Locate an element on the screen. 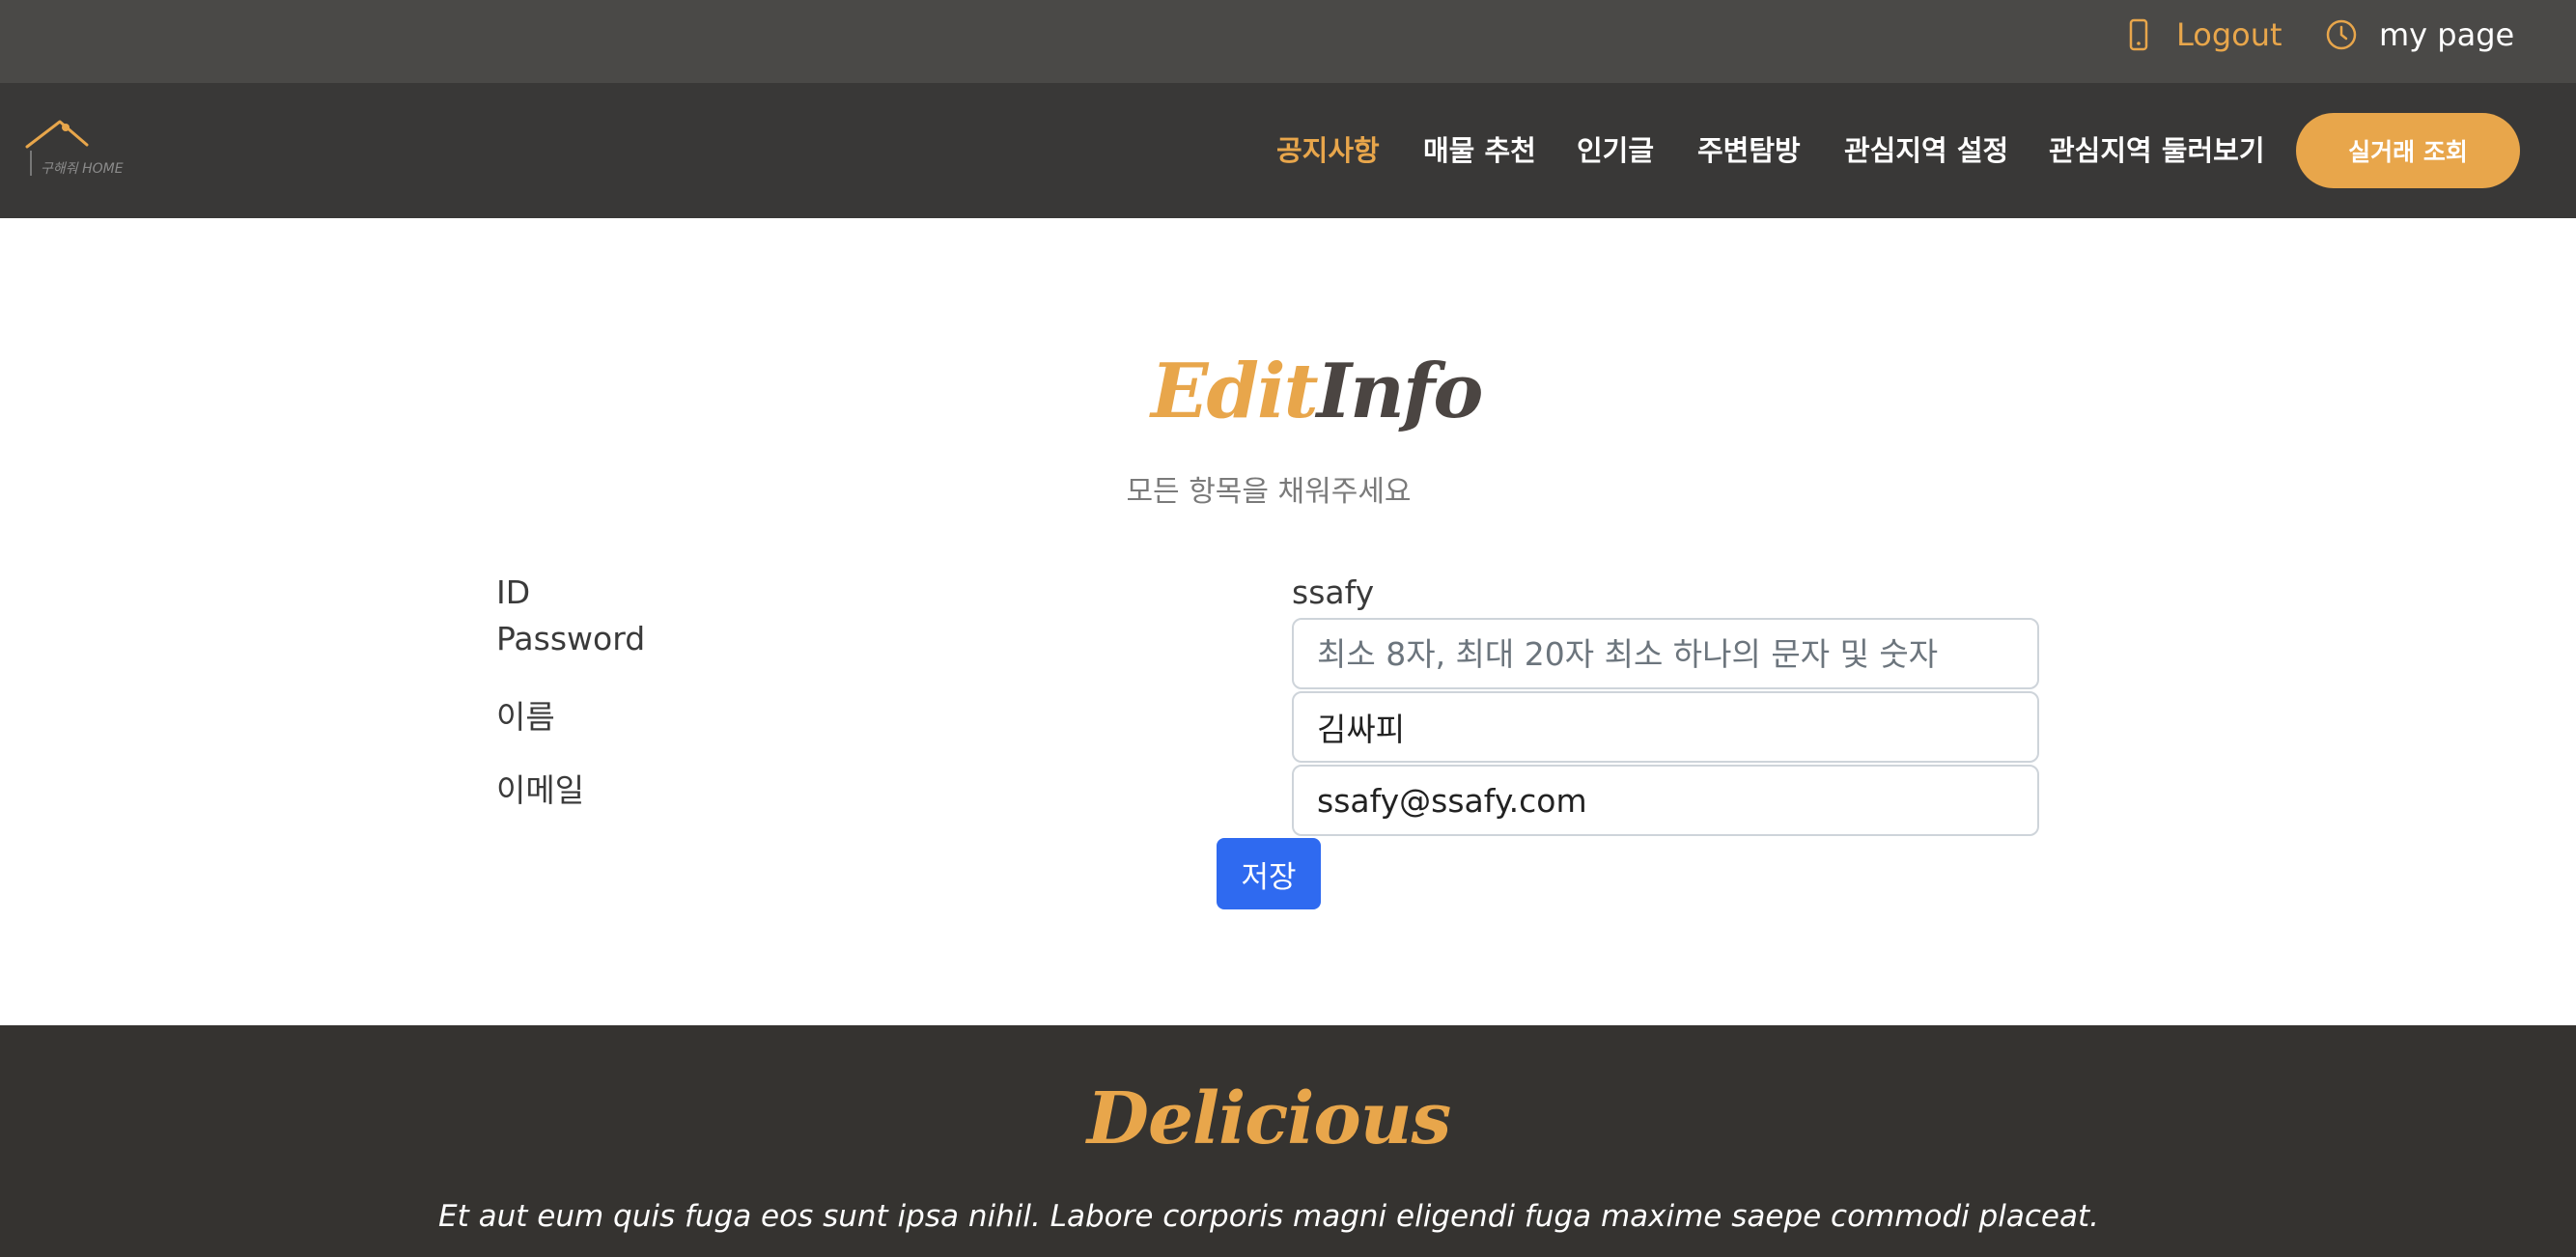 Image resolution: width=2576 pixels, height=1257 pixels. nav-item-recommend: 매물 추천 is located at coordinates (1480, 150).